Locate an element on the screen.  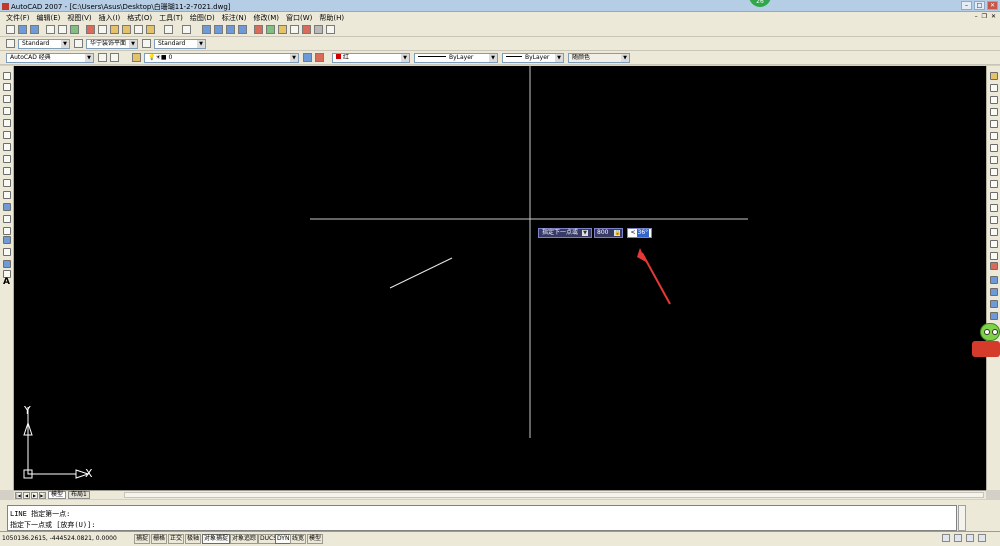
maximize-icon: □ is located at coordinates (979, 5).